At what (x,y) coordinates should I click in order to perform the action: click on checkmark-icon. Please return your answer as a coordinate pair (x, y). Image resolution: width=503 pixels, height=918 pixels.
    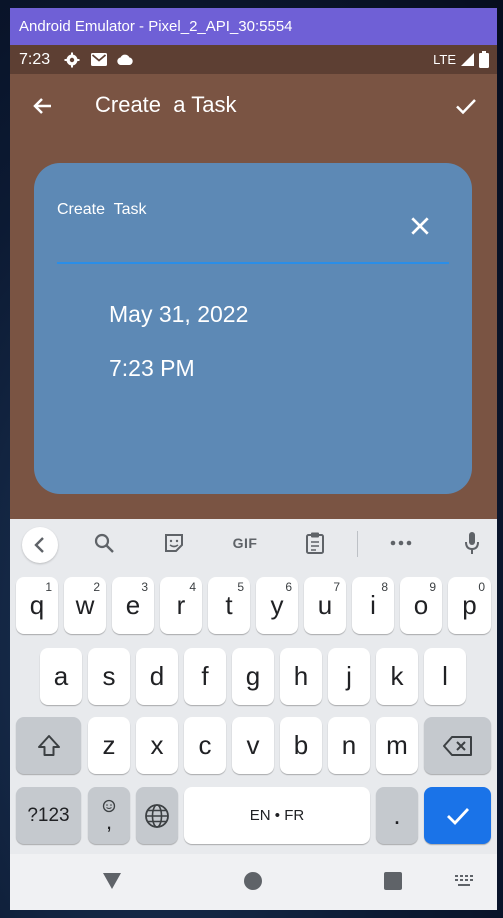
    Looking at the image, I should click on (457, 816).